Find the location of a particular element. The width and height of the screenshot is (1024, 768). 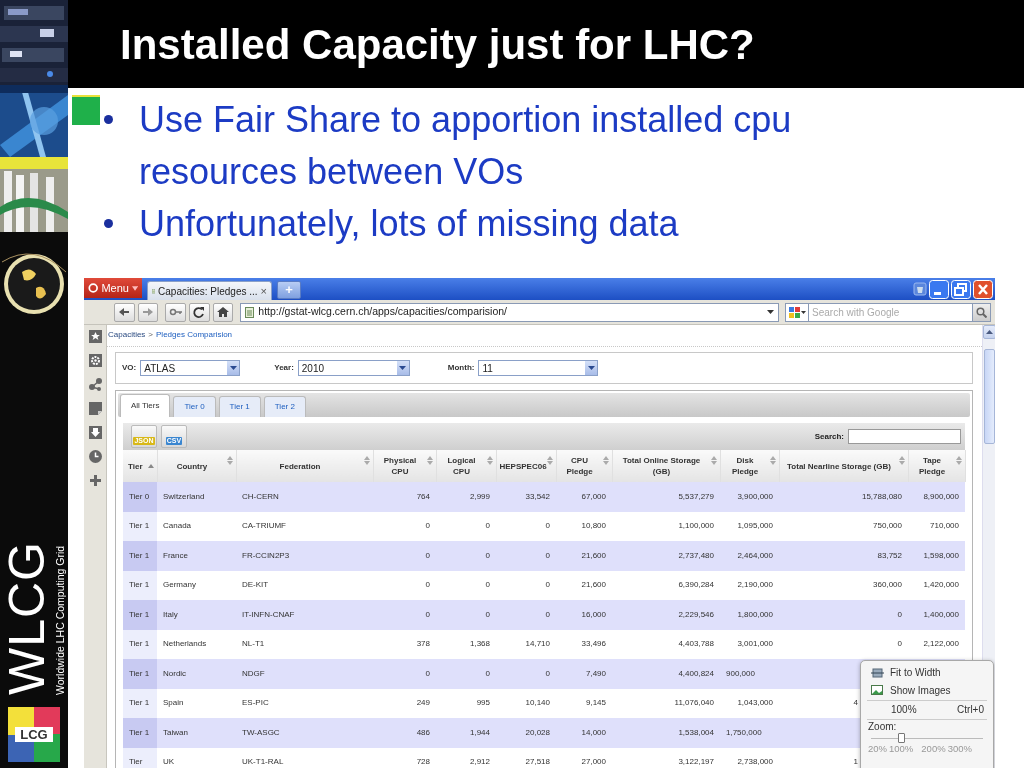

table-cell: 1,043,000 is located at coordinates (749, 703).